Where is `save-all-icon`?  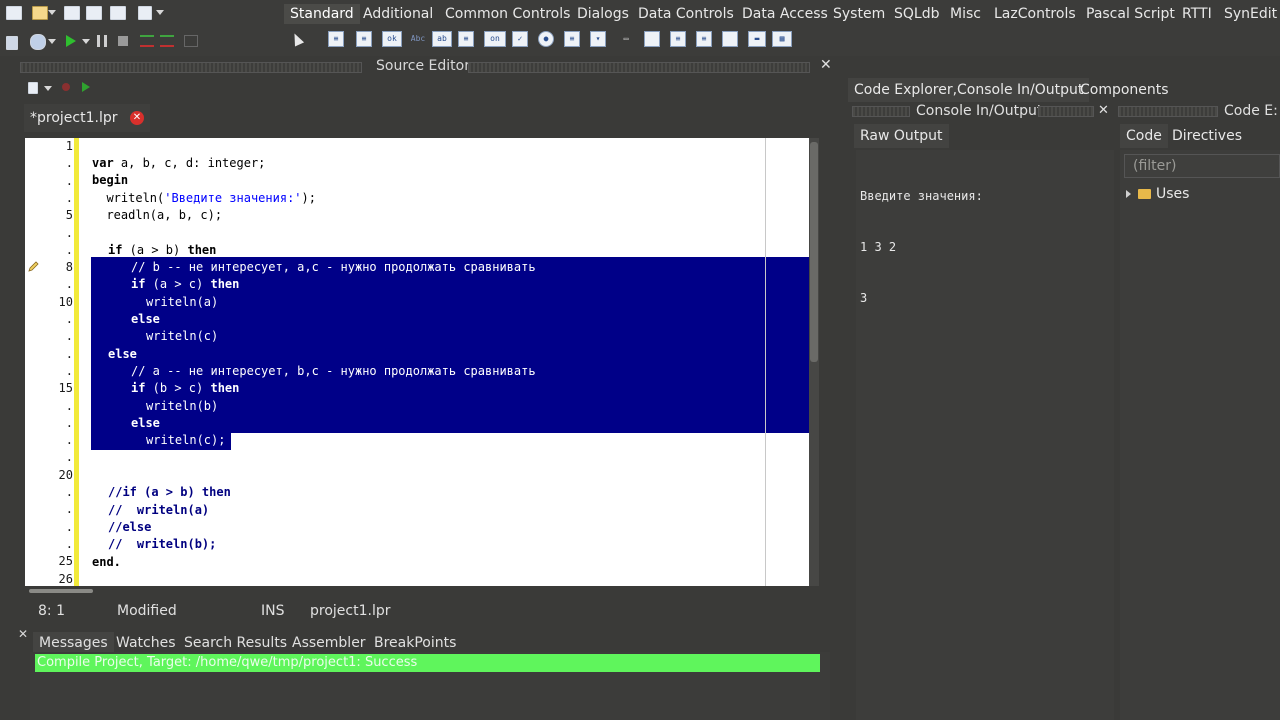 save-all-icon is located at coordinates (94, 13).